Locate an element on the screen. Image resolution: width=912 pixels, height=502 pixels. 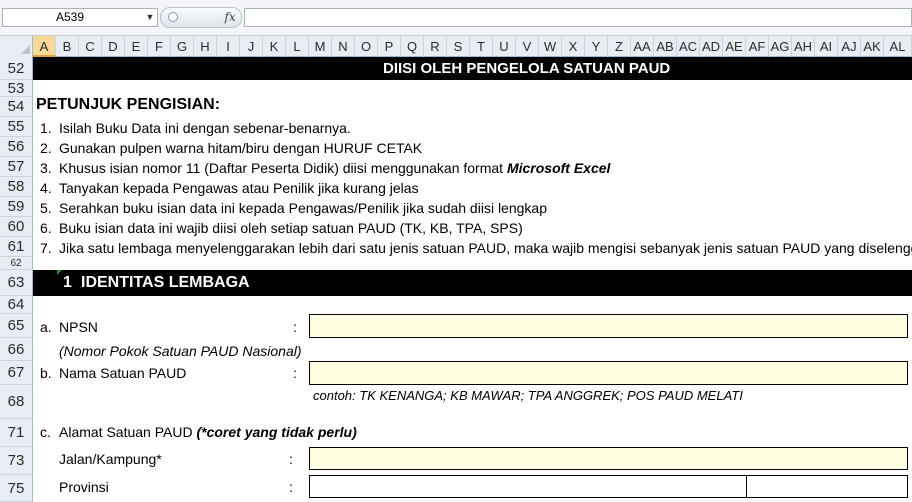
row-header-60: 60 is located at coordinates (16, 227).